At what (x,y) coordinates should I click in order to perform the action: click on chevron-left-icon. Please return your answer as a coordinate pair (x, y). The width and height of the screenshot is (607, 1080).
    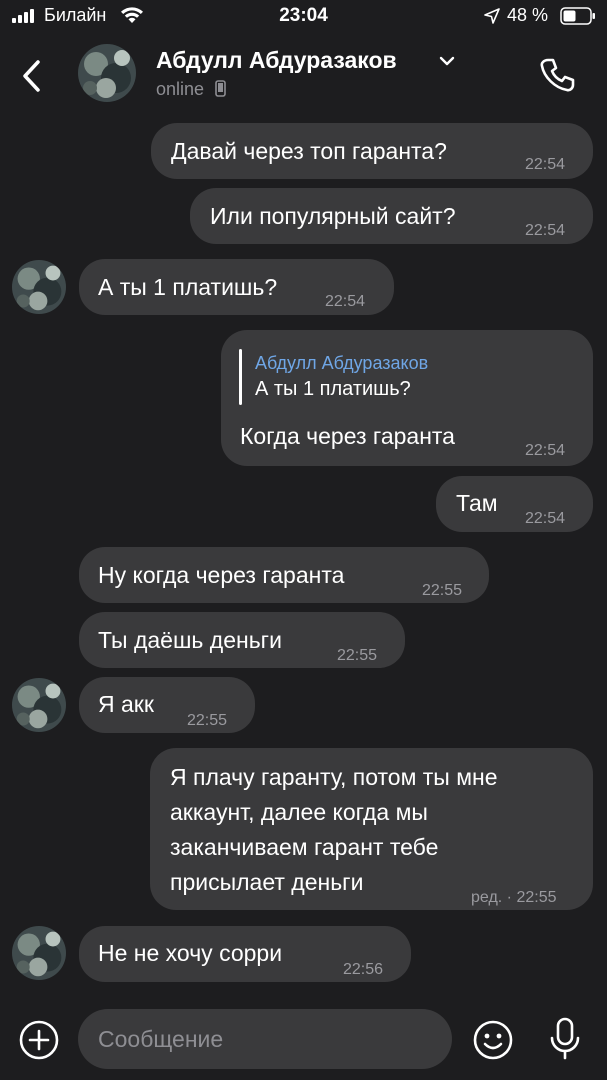
    Looking at the image, I should click on (31, 76).